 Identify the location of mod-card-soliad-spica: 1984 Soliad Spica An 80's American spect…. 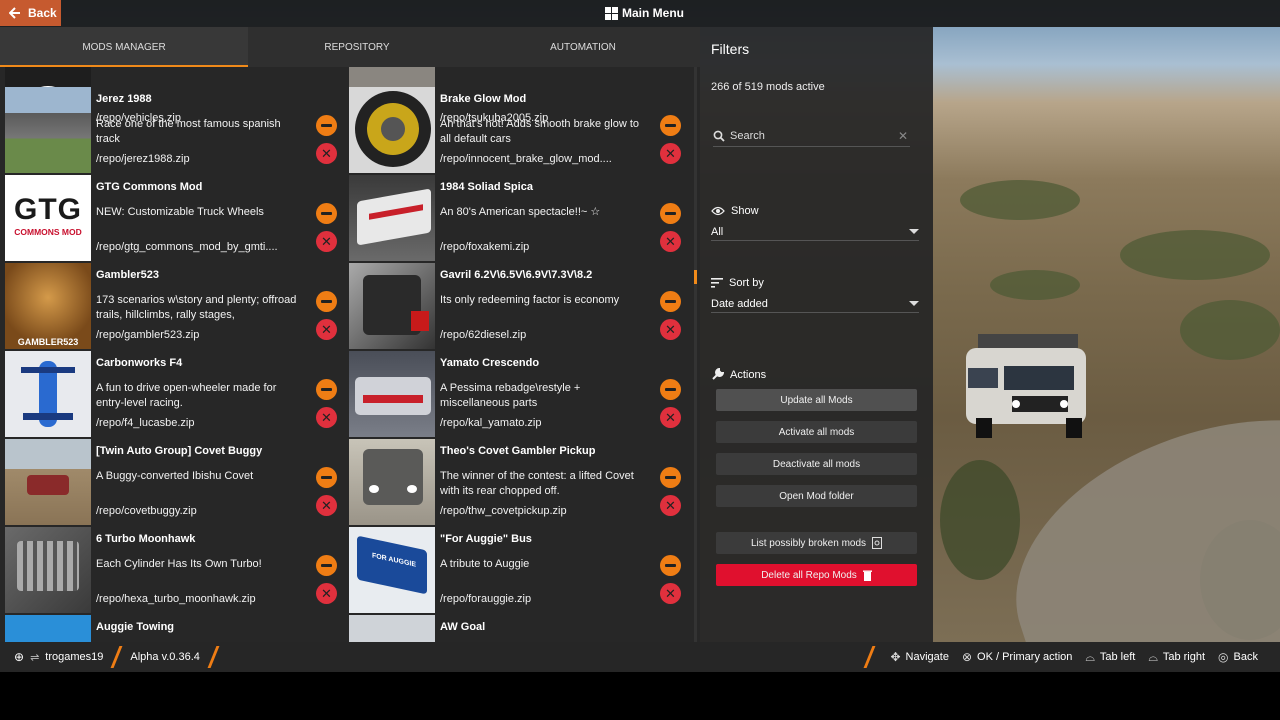
(514, 219).